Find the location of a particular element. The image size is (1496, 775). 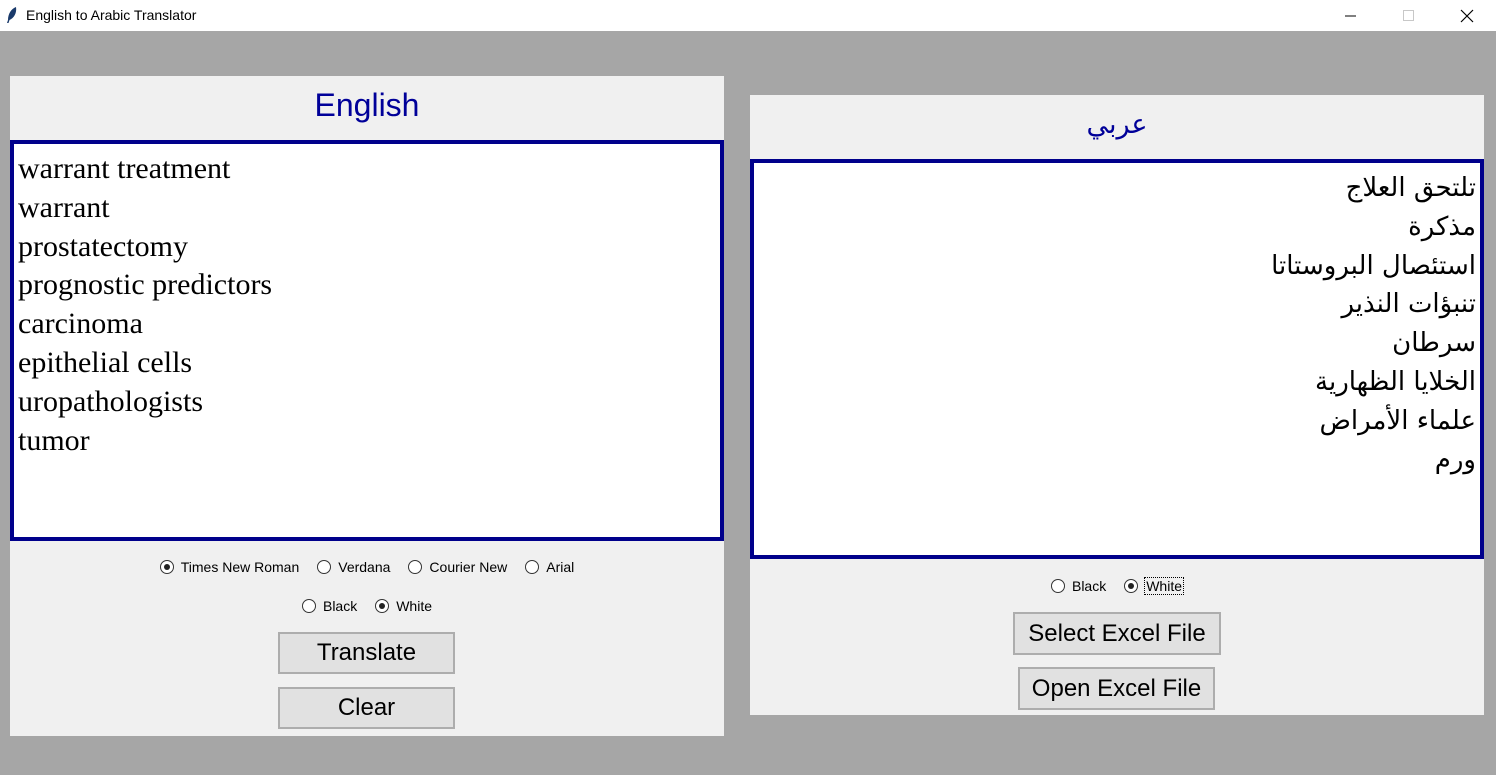

maximize-icon is located at coordinates (1408, 15).